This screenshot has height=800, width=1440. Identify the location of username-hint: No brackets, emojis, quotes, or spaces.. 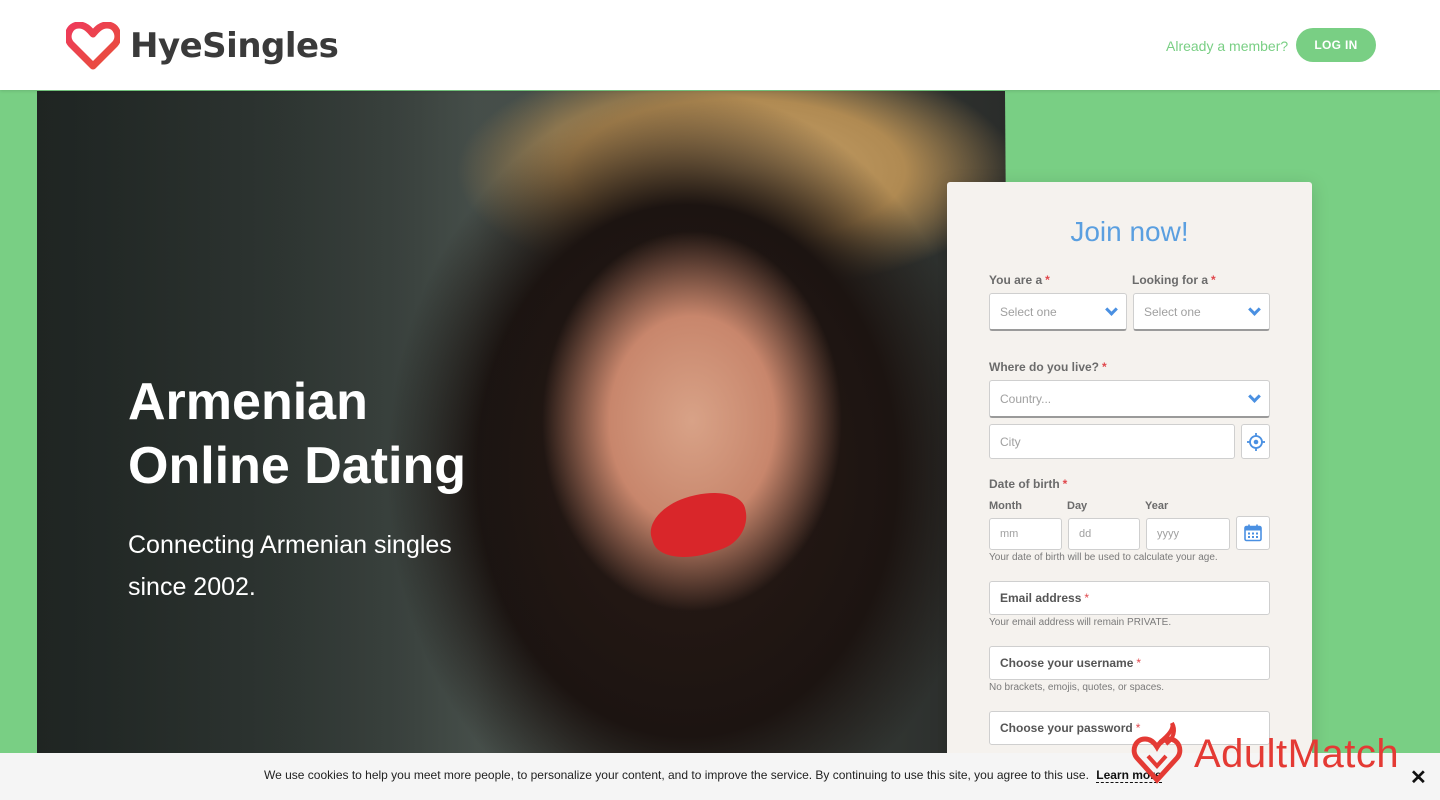
(1077, 687).